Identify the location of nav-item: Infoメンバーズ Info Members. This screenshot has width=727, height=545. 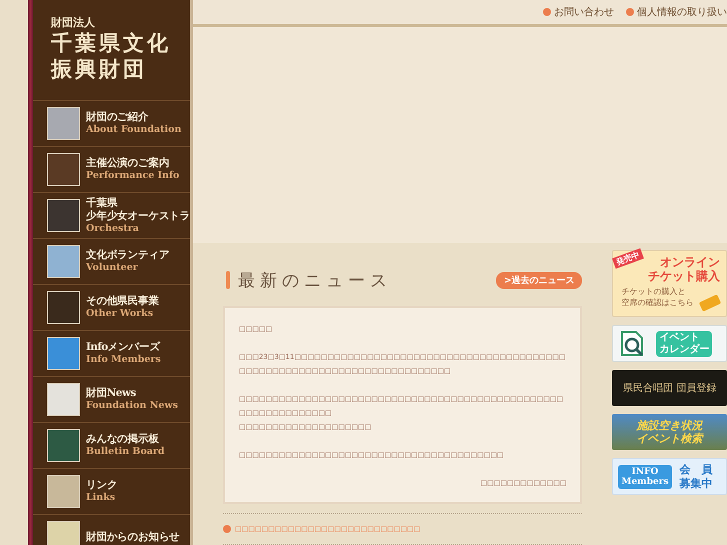
(111, 353).